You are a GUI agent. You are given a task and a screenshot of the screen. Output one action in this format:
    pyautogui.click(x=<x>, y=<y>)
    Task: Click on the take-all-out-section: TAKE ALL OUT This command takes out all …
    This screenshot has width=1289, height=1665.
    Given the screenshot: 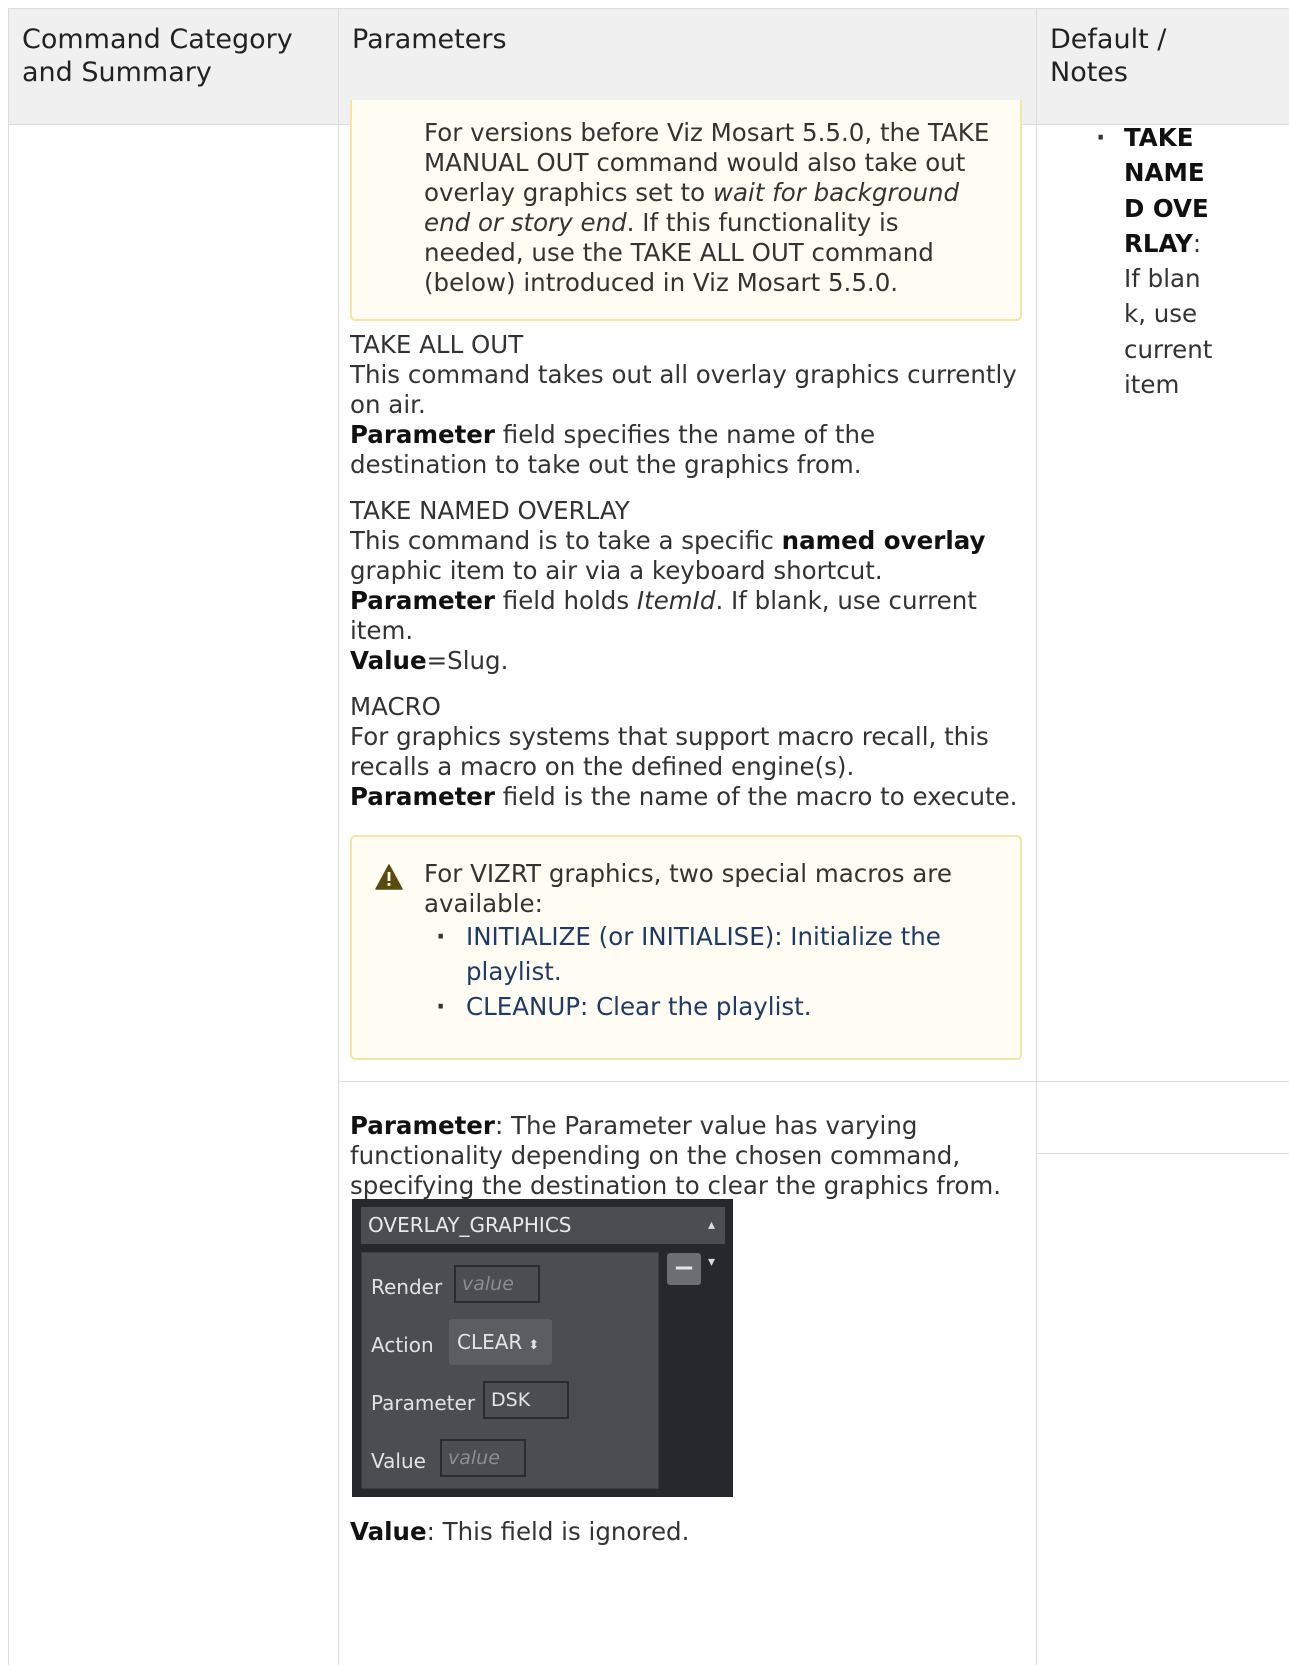 What is the action you would take?
    pyautogui.click(x=685, y=405)
    